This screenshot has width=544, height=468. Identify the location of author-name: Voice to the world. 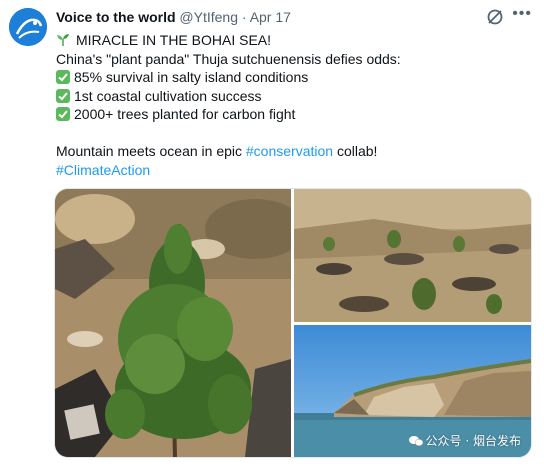
(116, 17).